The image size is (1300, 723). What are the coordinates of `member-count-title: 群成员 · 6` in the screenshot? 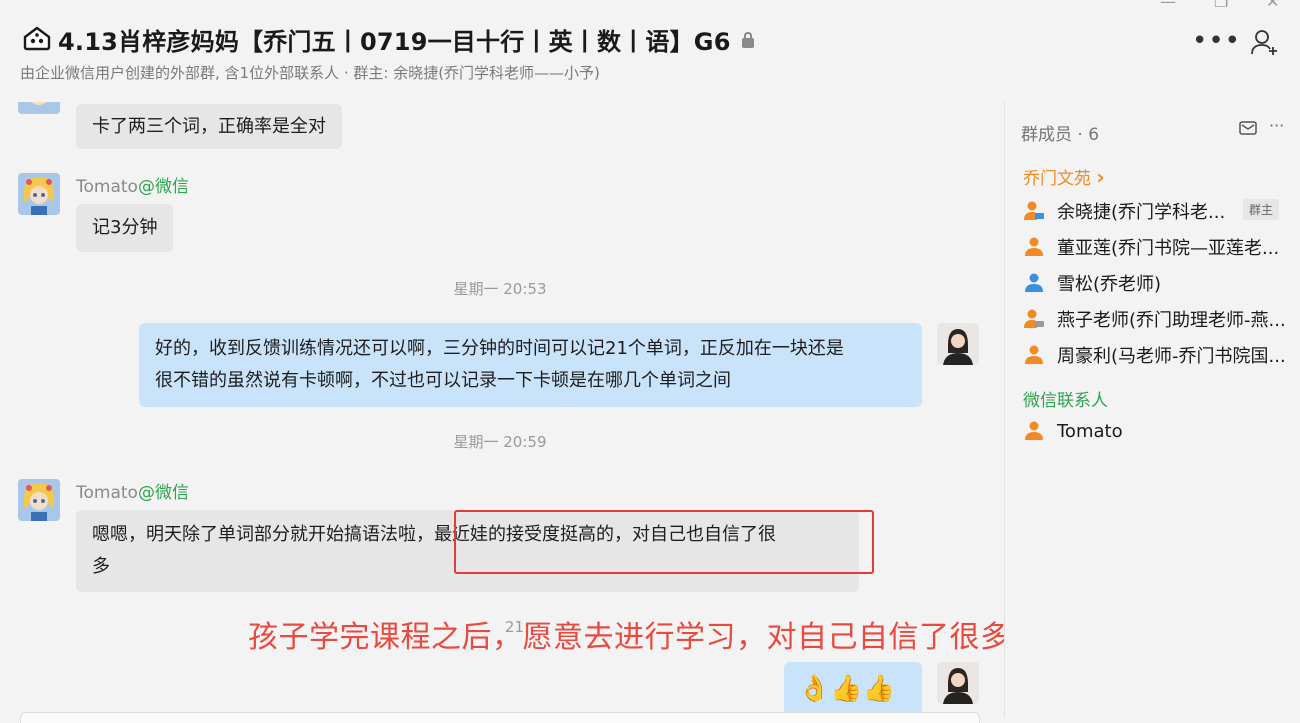 It's located at (1060, 135).